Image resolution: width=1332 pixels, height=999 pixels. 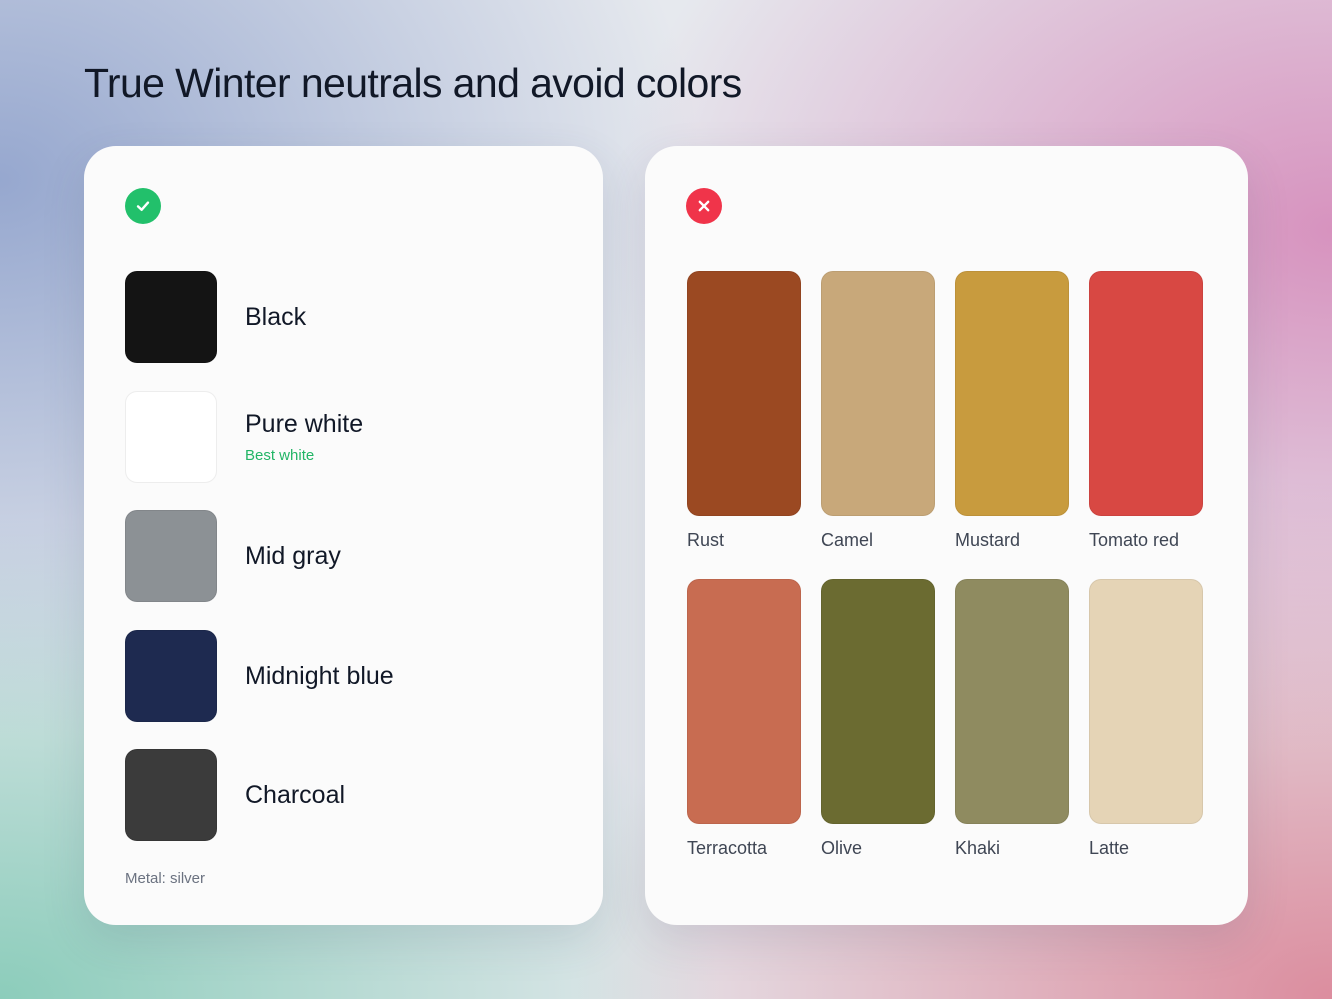 What do you see at coordinates (1134, 540) in the screenshot?
I see `color-name: Tomato red` at bounding box center [1134, 540].